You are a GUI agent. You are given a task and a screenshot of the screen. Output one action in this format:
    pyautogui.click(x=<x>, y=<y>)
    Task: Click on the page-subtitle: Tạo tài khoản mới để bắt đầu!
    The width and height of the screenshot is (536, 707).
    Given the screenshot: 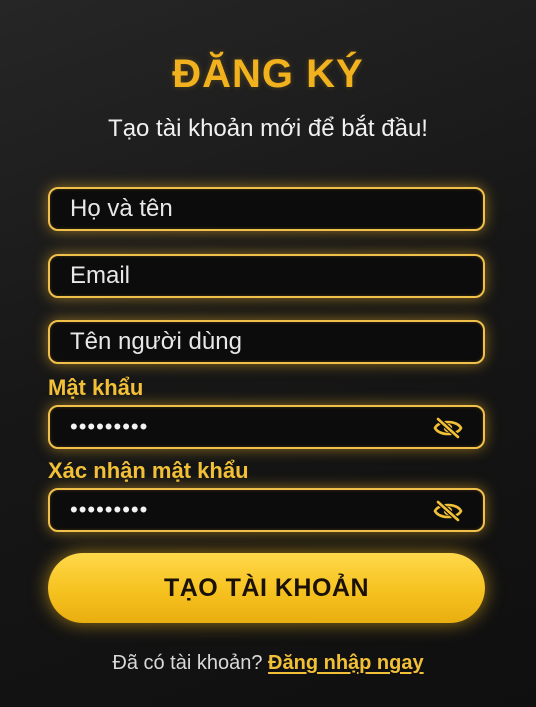 What is the action you would take?
    pyautogui.click(x=268, y=128)
    